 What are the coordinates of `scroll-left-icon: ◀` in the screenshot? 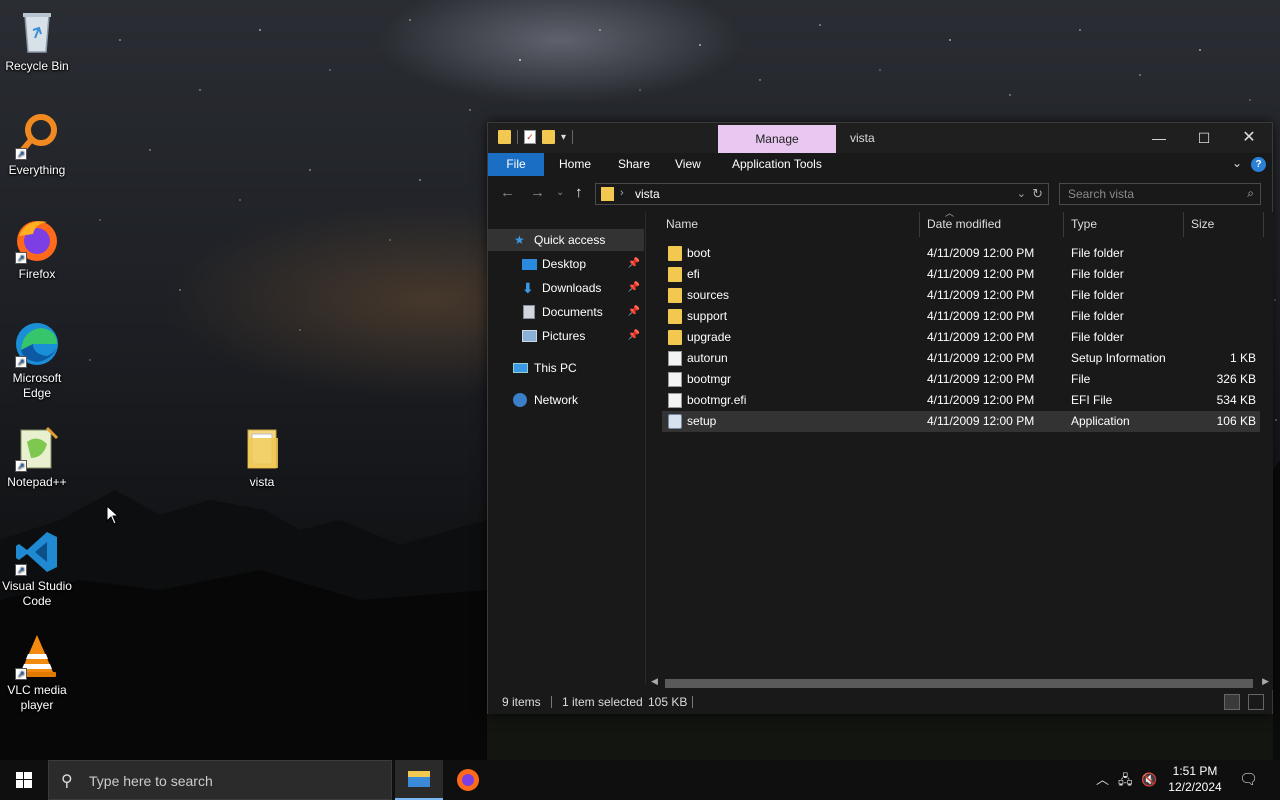 It's located at (654, 681).